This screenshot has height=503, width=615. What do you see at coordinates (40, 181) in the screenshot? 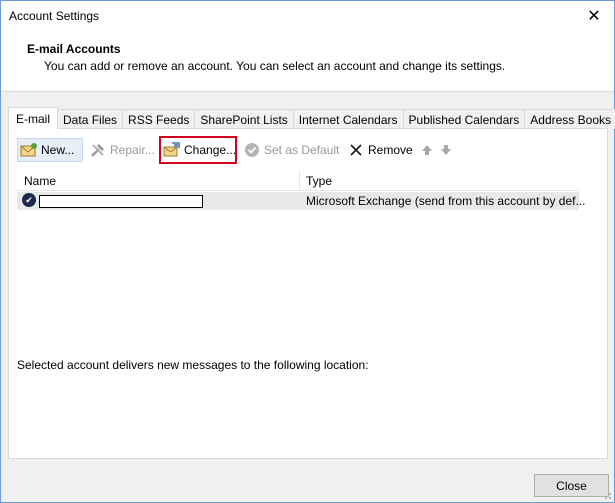
I see `column-header-name: Name` at bounding box center [40, 181].